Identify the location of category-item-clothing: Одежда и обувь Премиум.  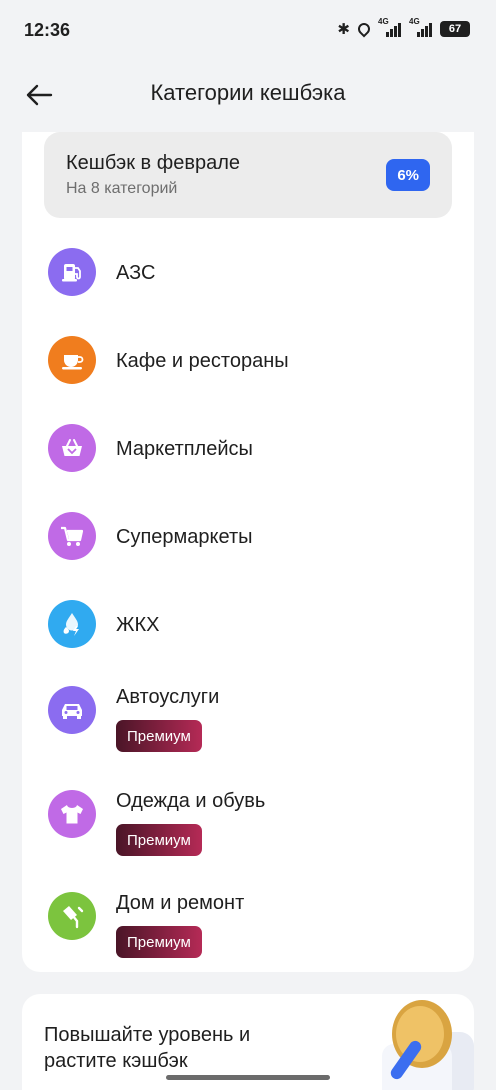
(248, 825).